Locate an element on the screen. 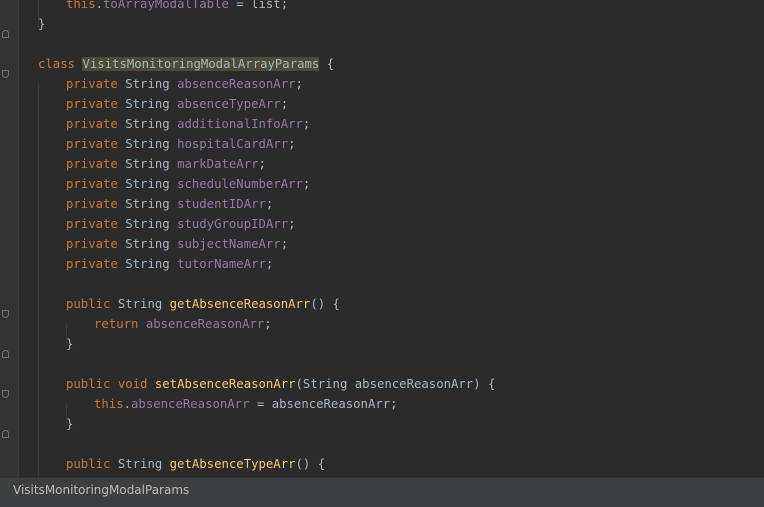  code-token: setAbsenceReasonArr is located at coordinates (225, 384).